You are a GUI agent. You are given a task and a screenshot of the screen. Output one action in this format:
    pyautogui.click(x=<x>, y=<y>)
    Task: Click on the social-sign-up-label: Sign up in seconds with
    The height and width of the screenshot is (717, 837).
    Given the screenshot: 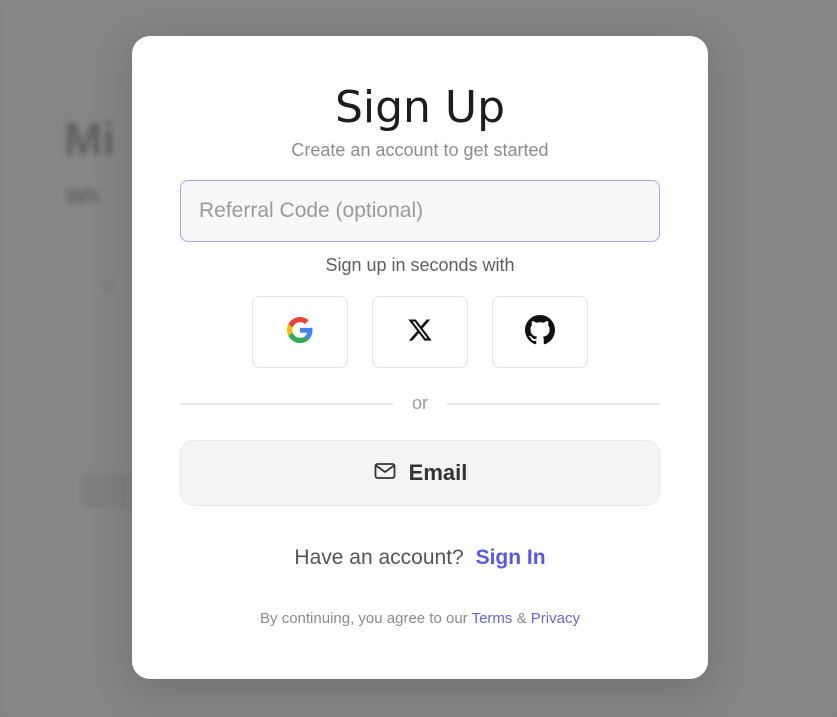 What is the action you would take?
    pyautogui.click(x=420, y=265)
    